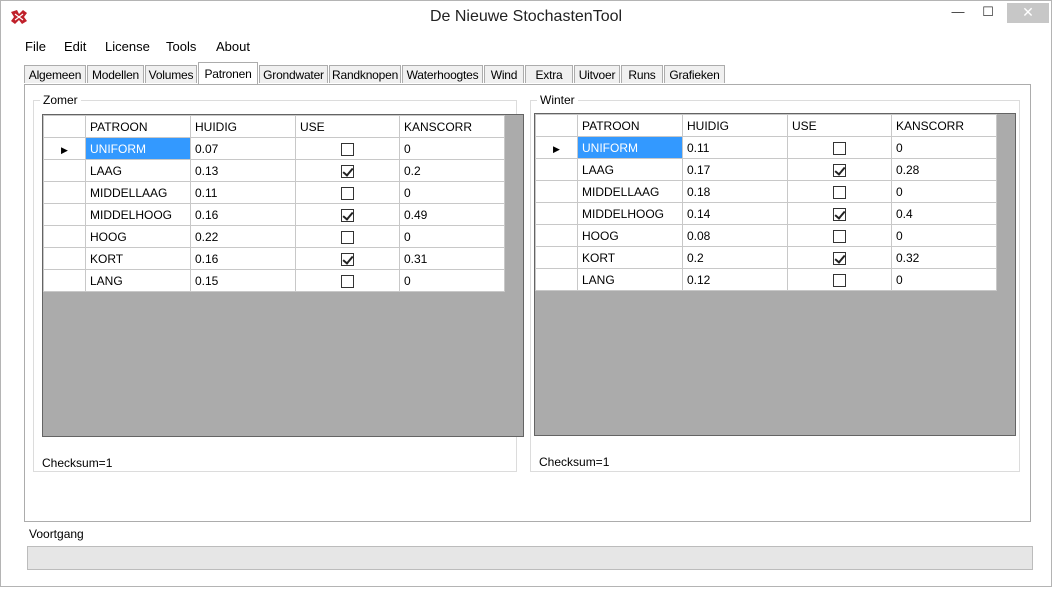 This screenshot has height=589, width=1054. I want to click on tab-waterhoogtes: Waterhoogtes, so click(442, 74).